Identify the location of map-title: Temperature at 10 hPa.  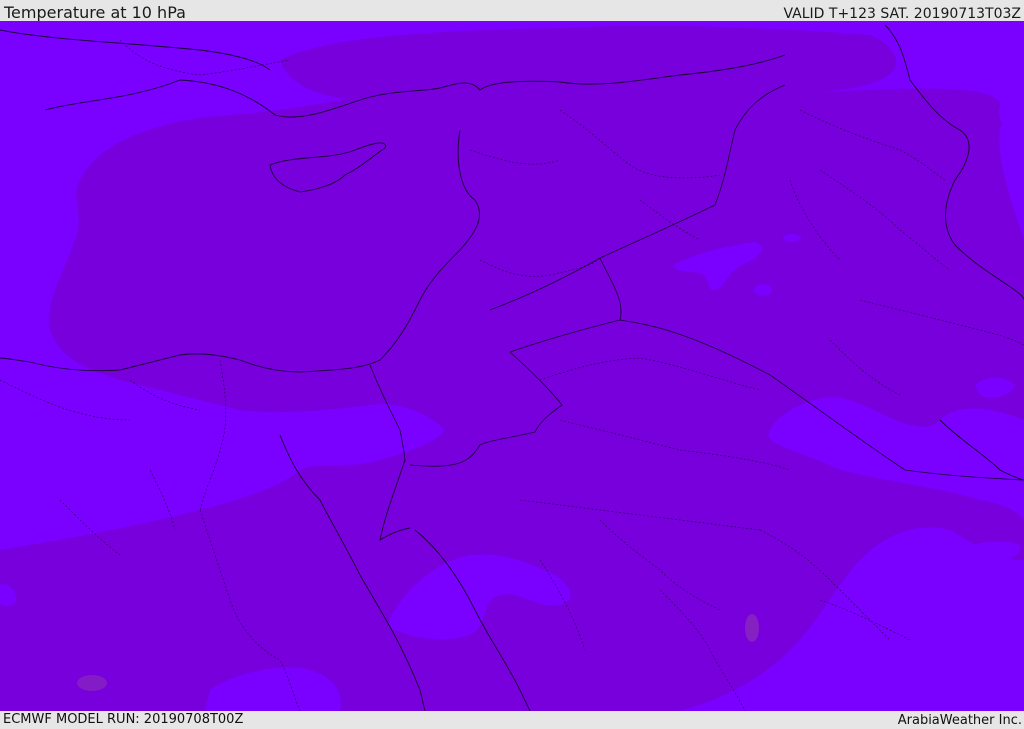
(95, 12).